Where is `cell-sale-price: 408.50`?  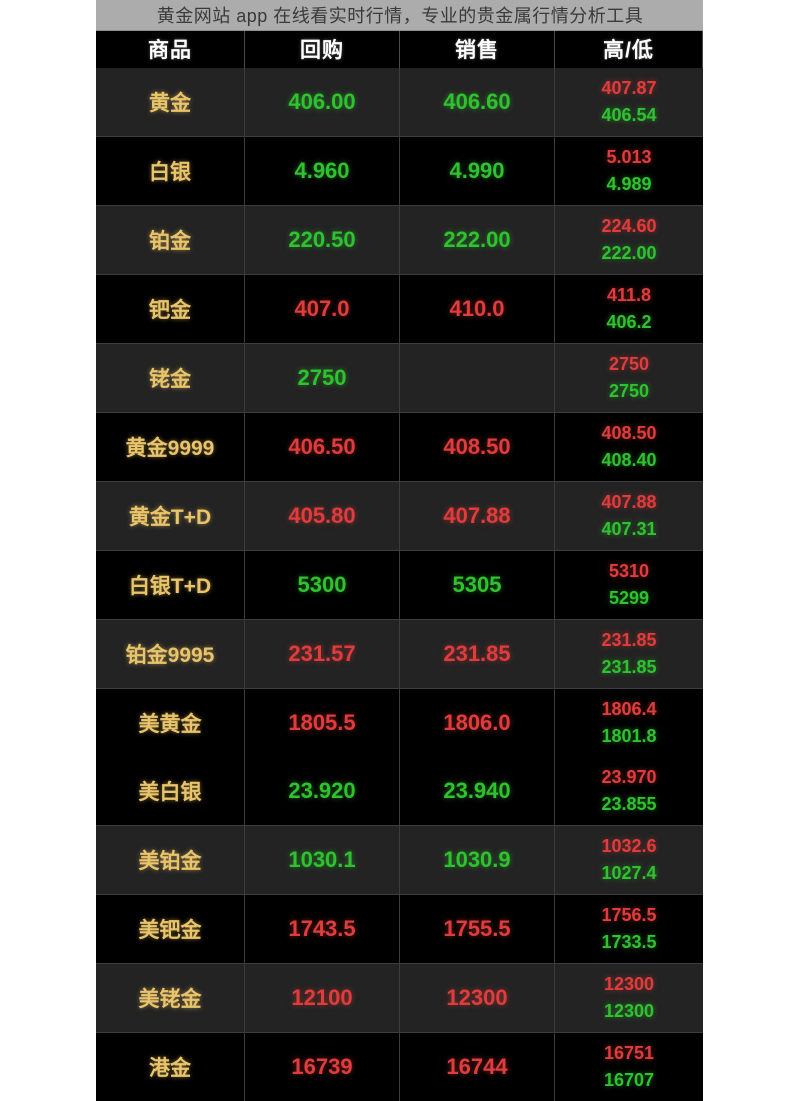
cell-sale-price: 408.50 is located at coordinates (477, 447).